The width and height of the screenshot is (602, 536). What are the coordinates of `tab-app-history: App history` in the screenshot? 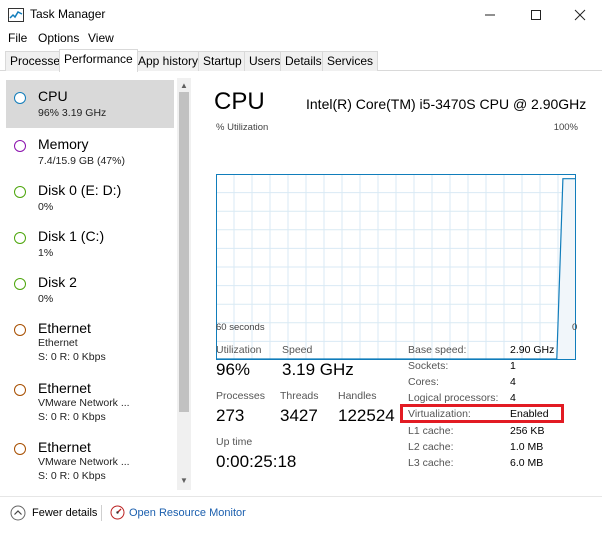 It's located at (168, 61).